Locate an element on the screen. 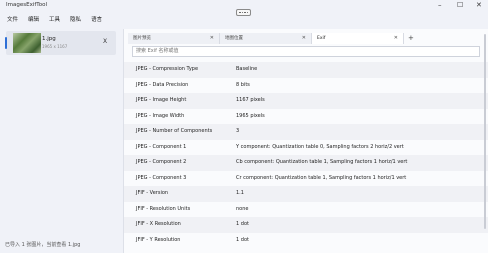  minimize-button: – is located at coordinates (440, 5).